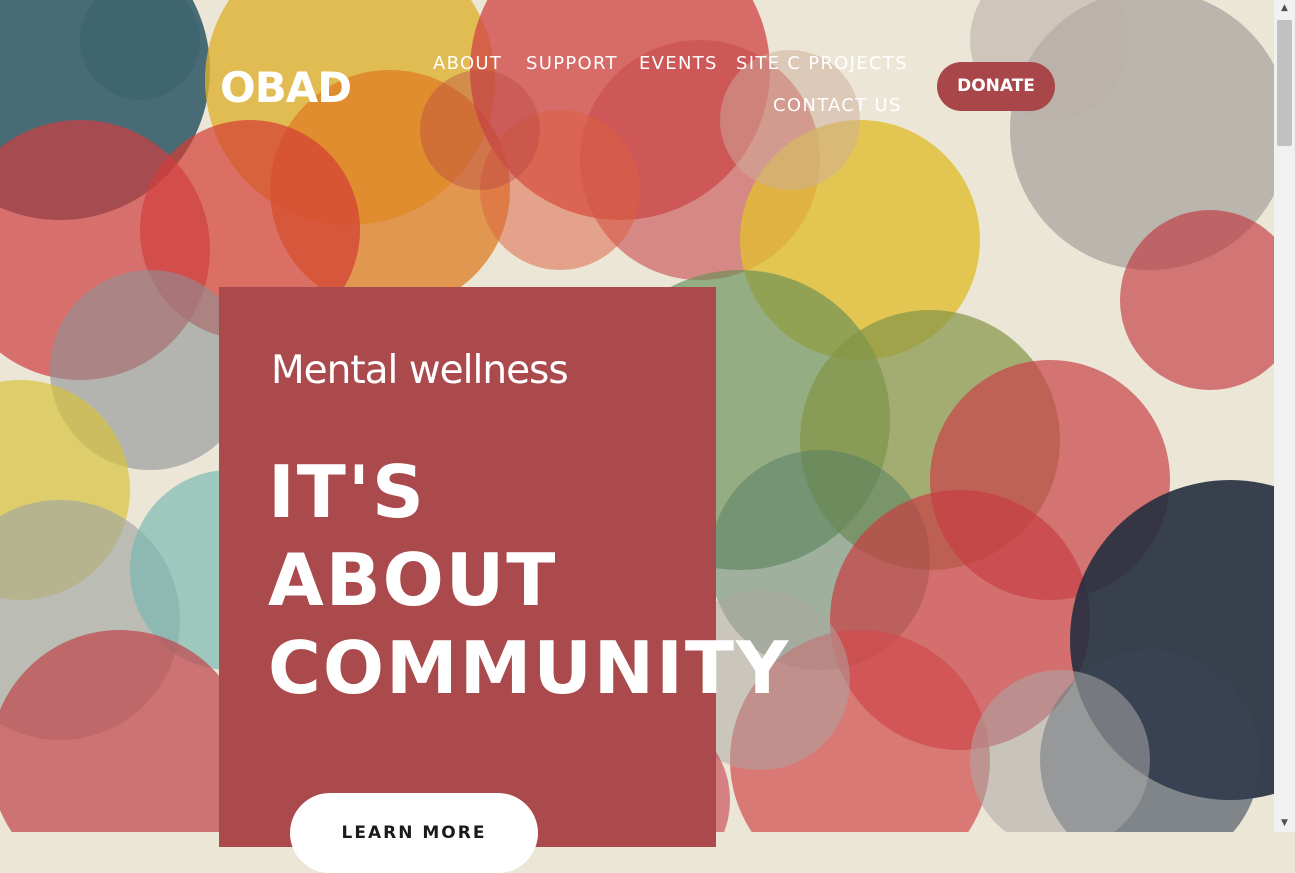  What do you see at coordinates (413, 580) in the screenshot?
I see `hero-headline-line-2: ABOUT` at bounding box center [413, 580].